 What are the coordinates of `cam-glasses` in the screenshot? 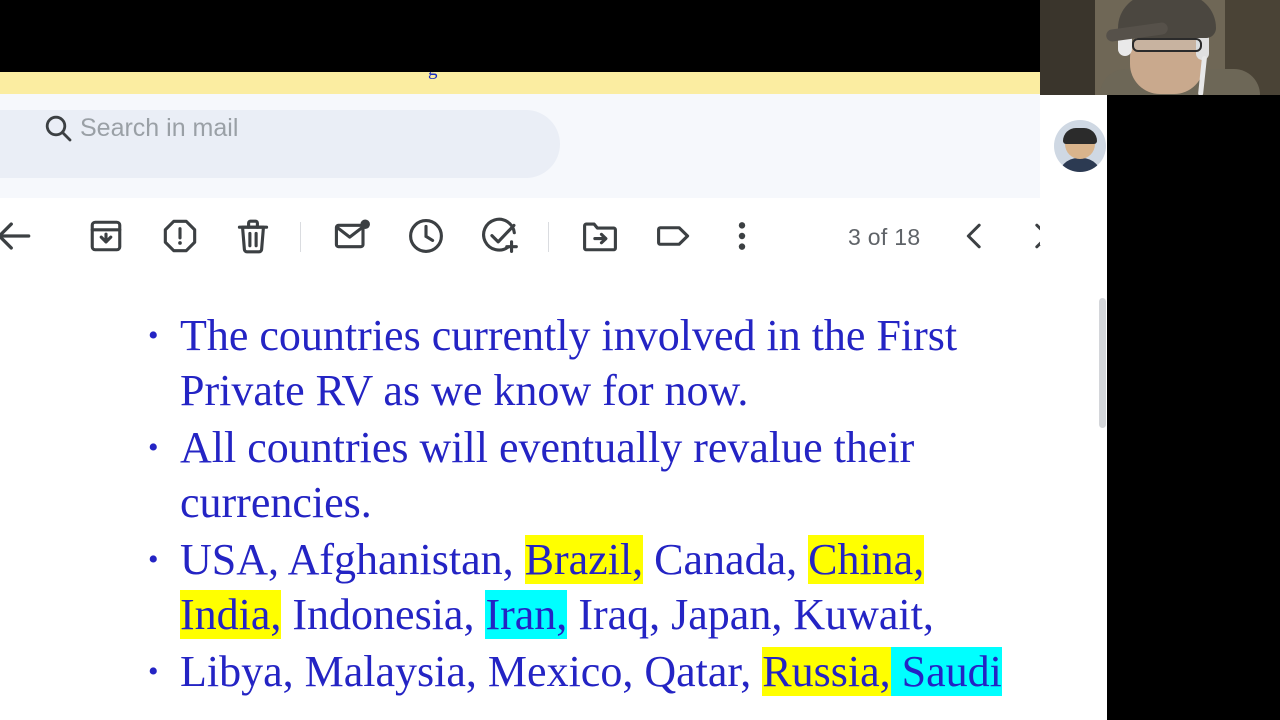 It's located at (1167, 45).